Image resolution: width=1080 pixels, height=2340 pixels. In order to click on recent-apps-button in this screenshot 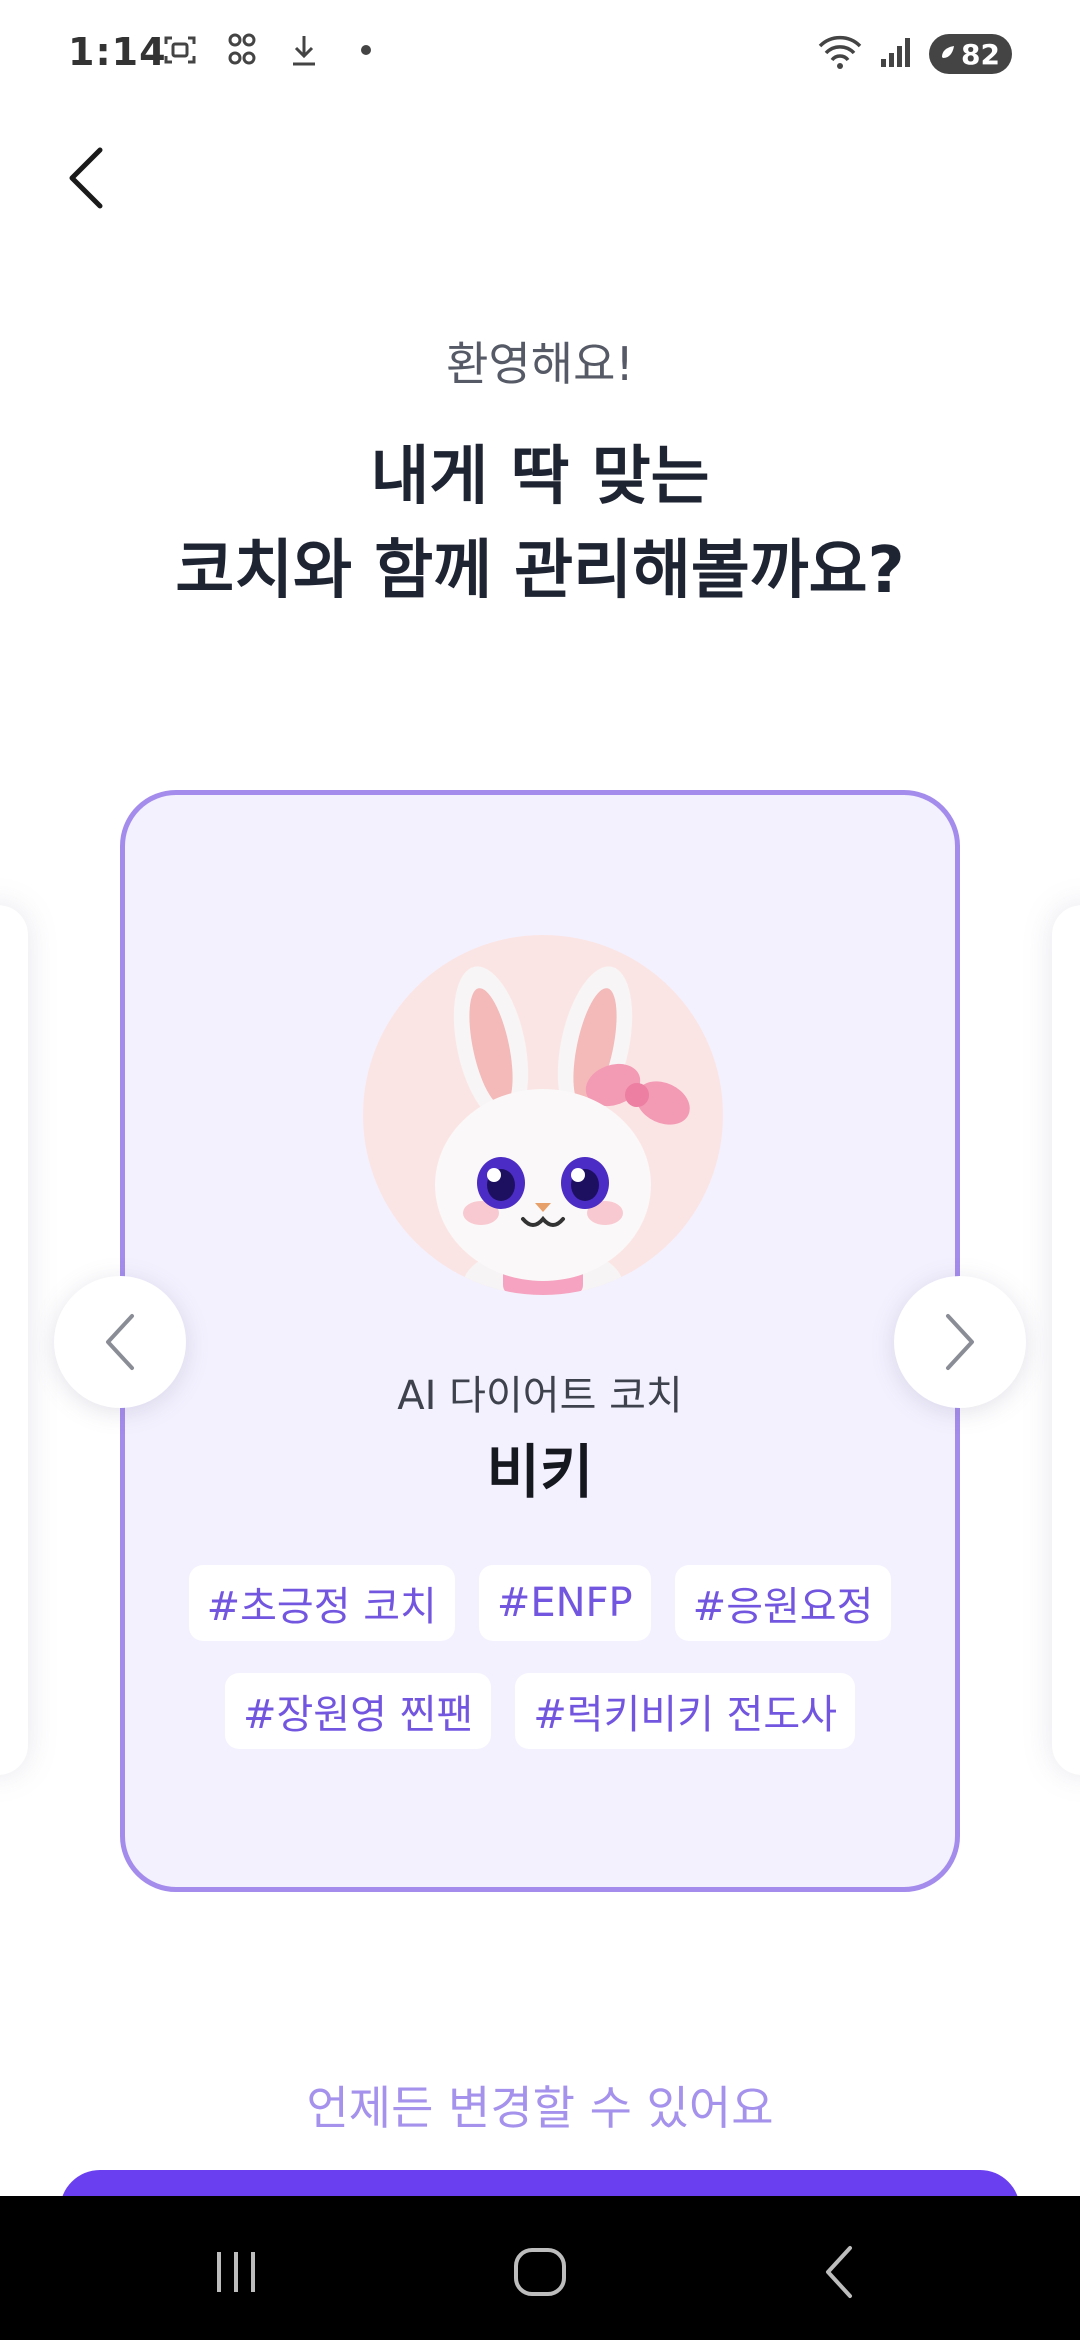, I will do `click(236, 2272)`.